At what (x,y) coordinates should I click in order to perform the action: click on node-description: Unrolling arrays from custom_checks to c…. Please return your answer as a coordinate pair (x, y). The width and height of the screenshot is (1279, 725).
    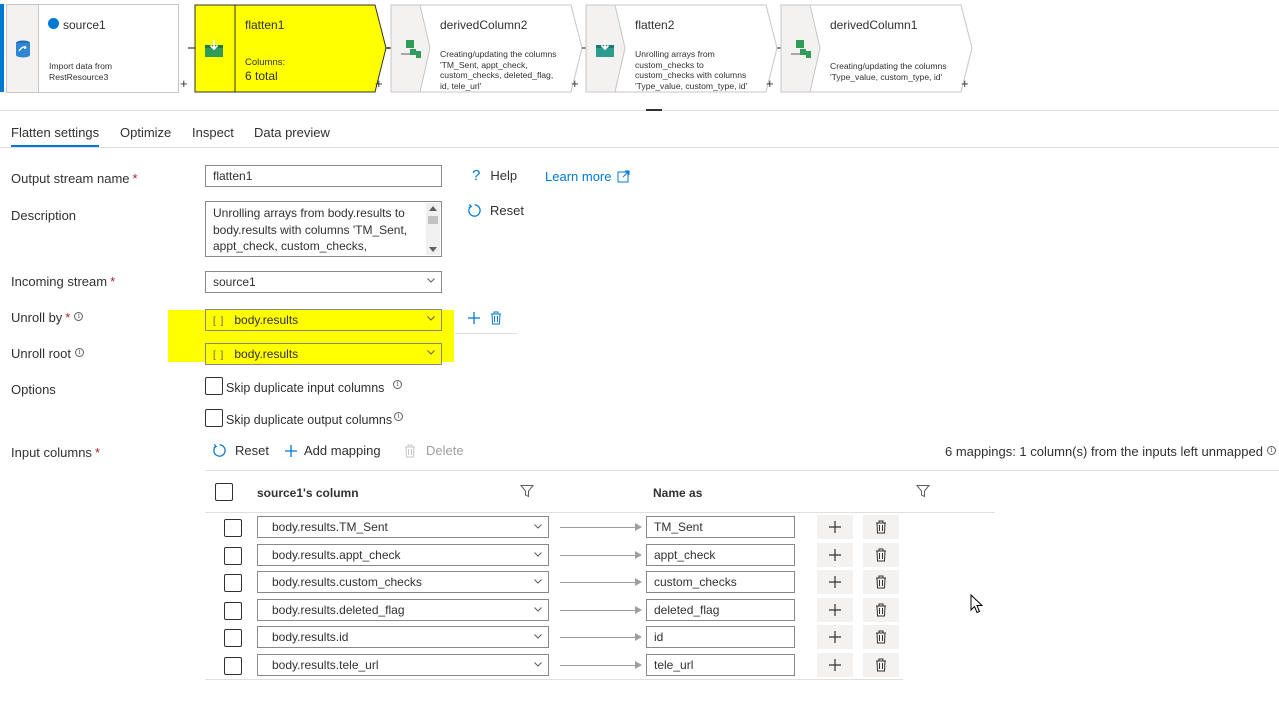
    Looking at the image, I should click on (691, 70).